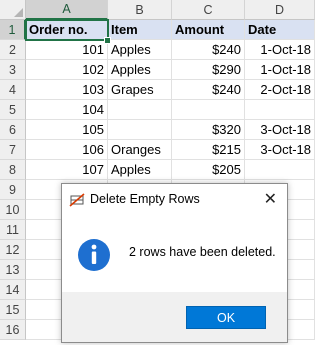 The height and width of the screenshot is (345, 320). I want to click on info-icon, so click(94, 255).